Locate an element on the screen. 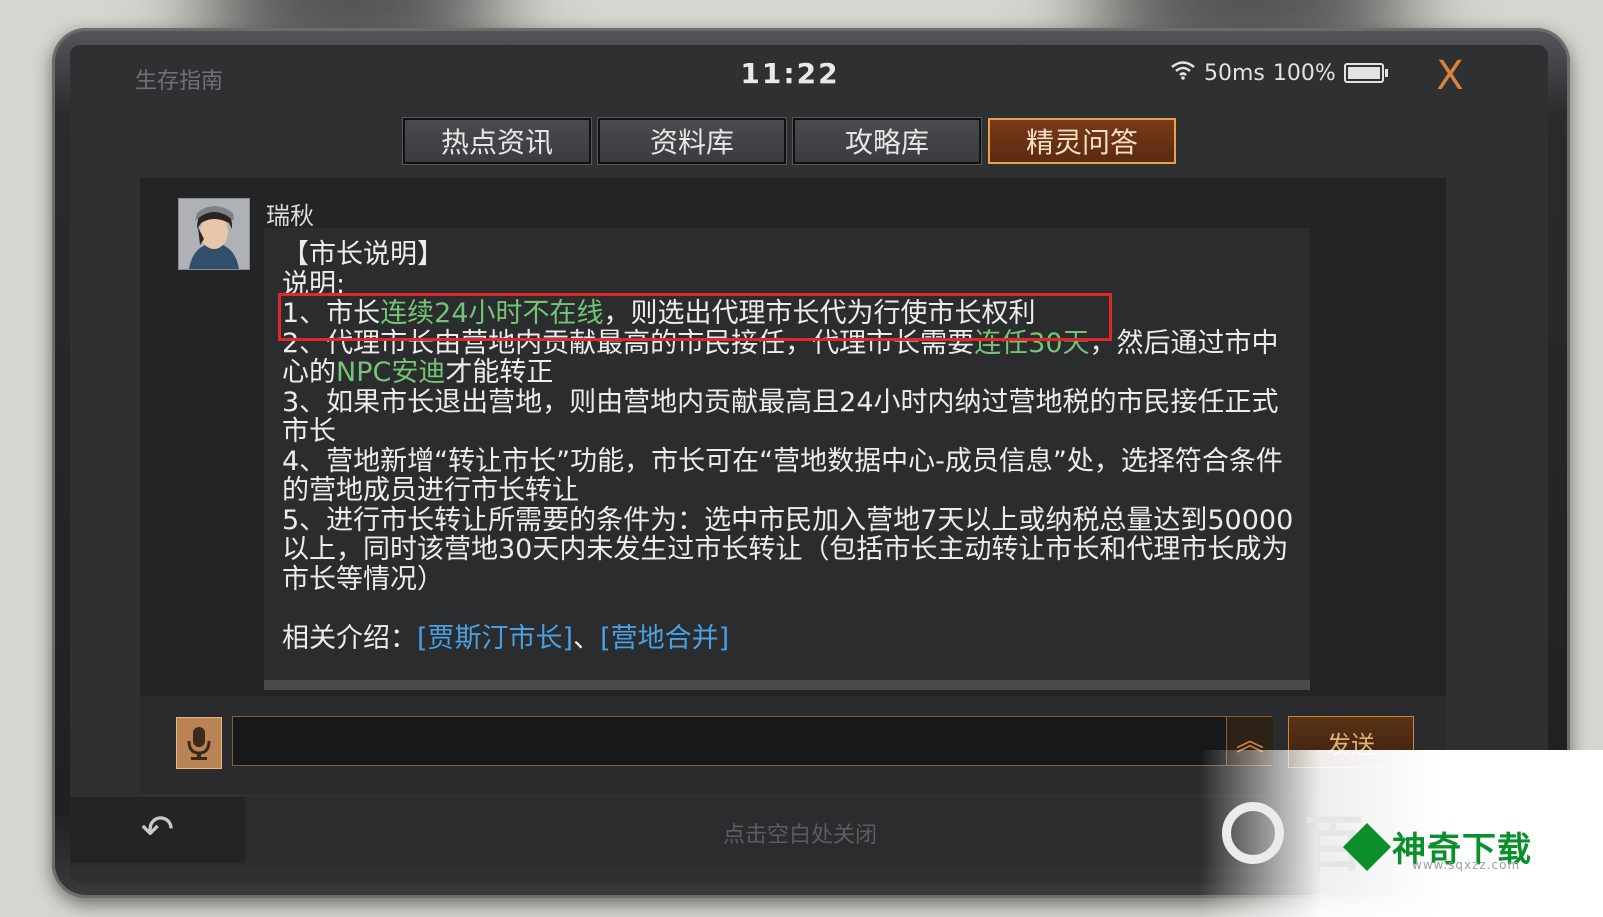  voice-button is located at coordinates (199, 743).